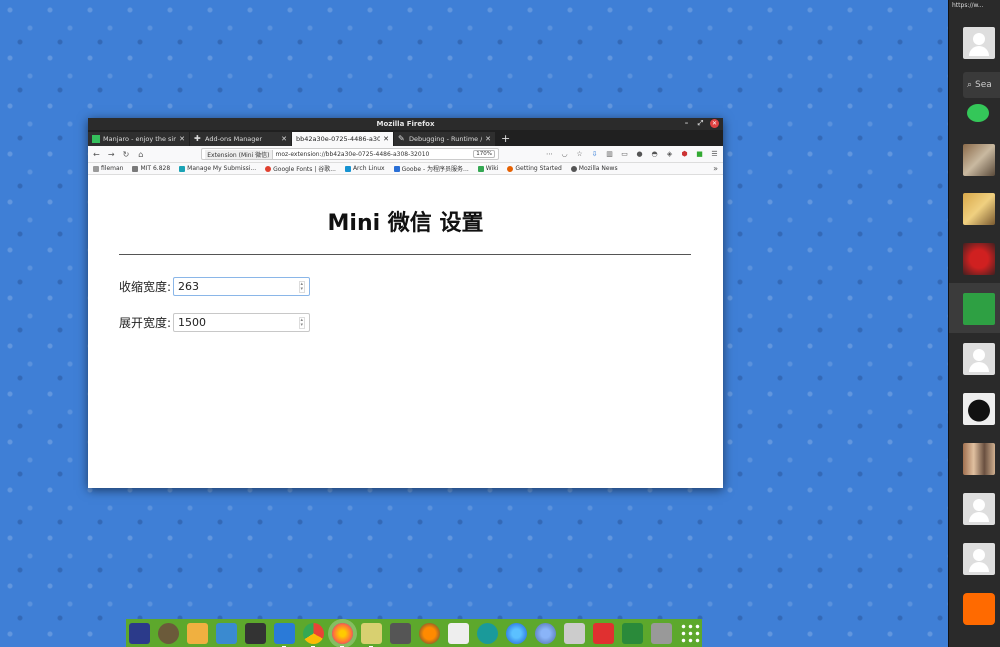 This screenshot has width=1000, height=647. I want to click on document-icon, so click(458, 633).